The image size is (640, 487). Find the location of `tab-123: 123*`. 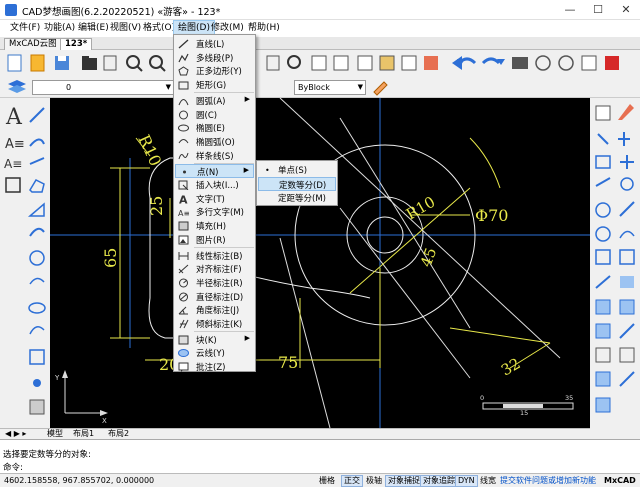

tab-123: 123* is located at coordinates (76, 44).